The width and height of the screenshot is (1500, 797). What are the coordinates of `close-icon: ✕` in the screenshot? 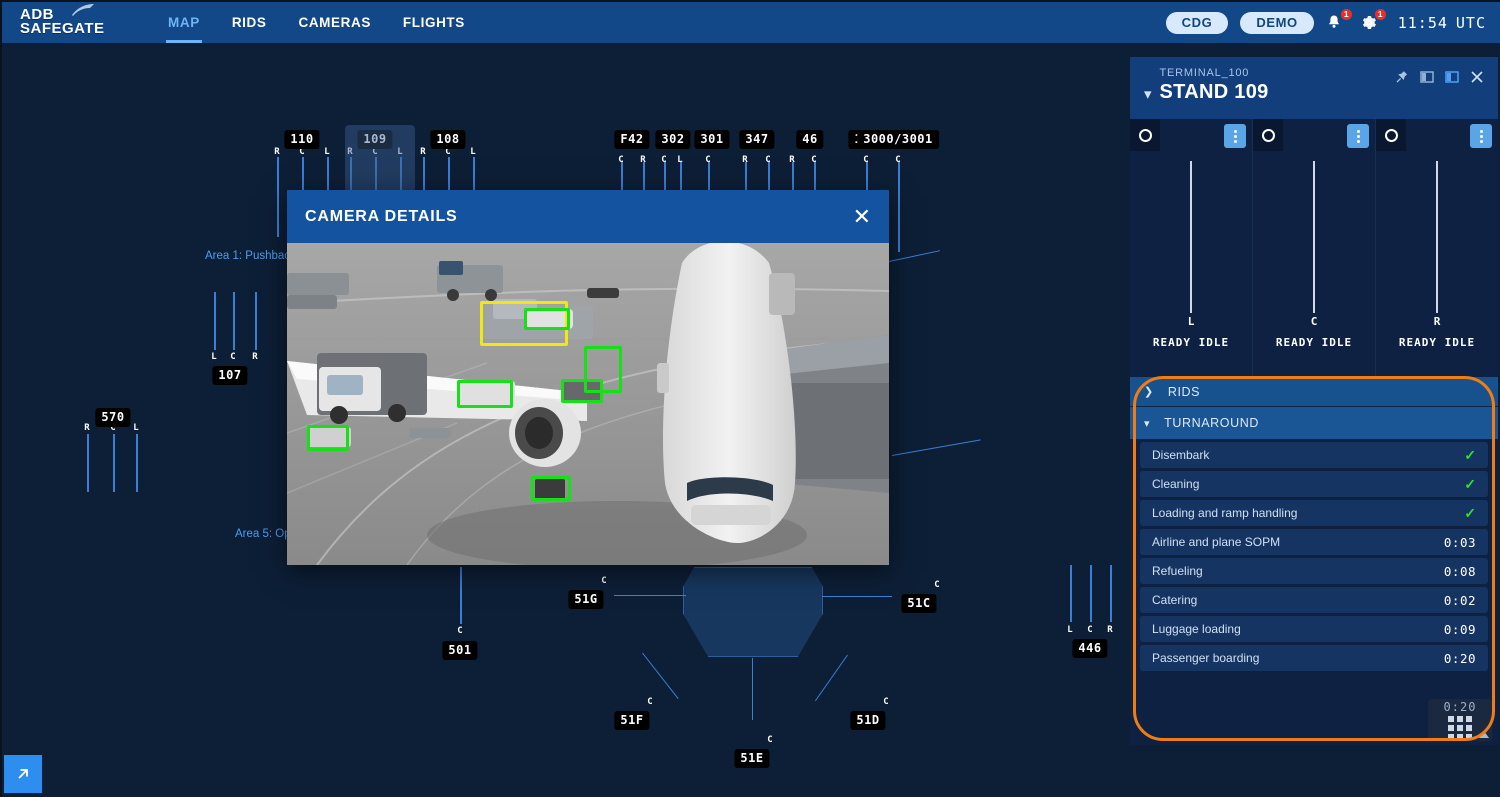 It's located at (862, 216).